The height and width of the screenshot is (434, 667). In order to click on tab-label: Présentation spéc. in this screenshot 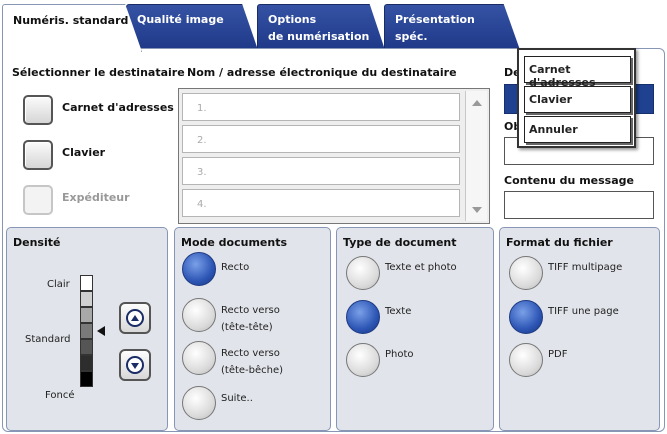, I will do `click(435, 28)`.